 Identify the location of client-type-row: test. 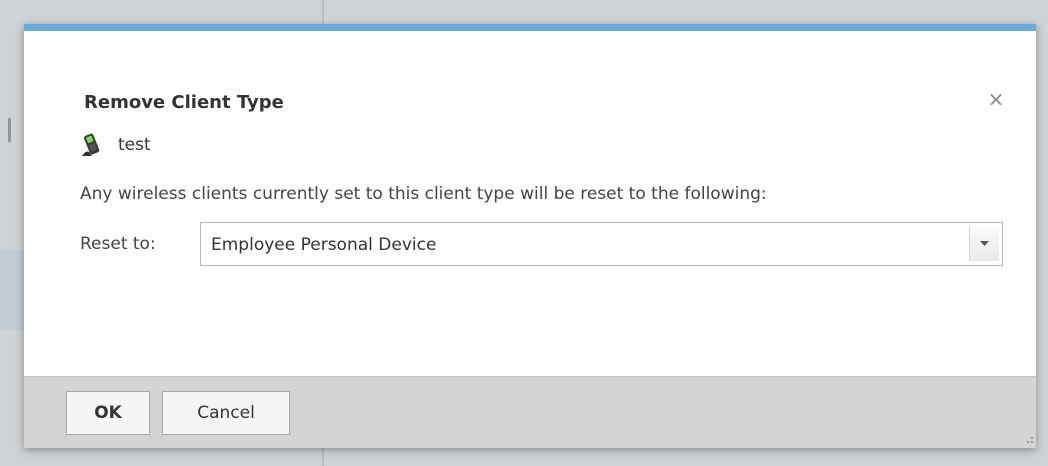
(115, 145).